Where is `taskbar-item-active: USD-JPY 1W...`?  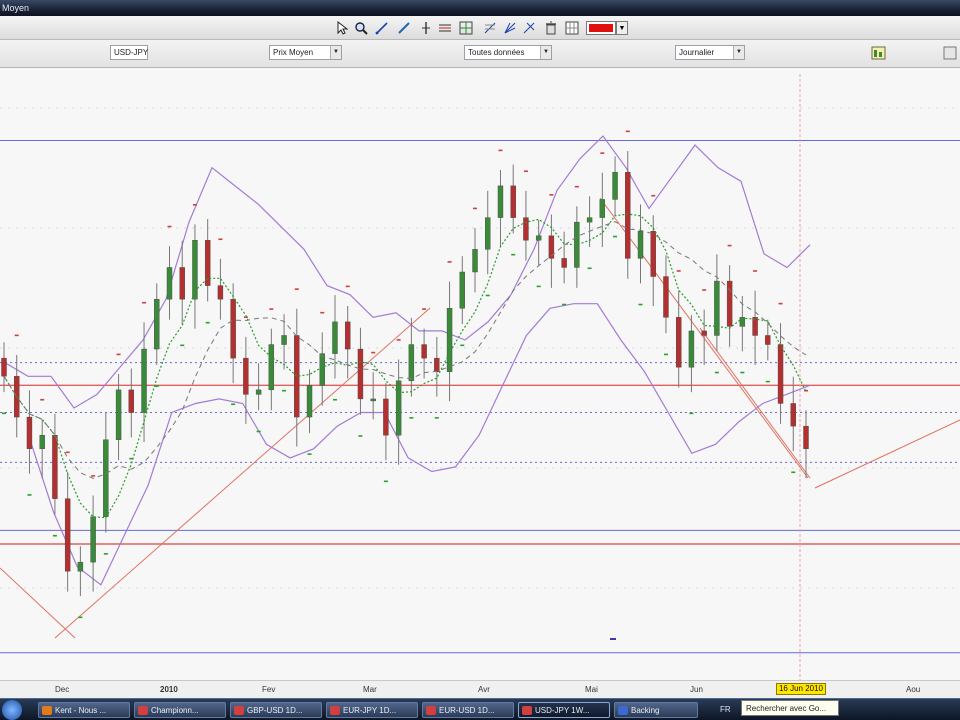 taskbar-item-active: USD-JPY 1W... is located at coordinates (564, 710).